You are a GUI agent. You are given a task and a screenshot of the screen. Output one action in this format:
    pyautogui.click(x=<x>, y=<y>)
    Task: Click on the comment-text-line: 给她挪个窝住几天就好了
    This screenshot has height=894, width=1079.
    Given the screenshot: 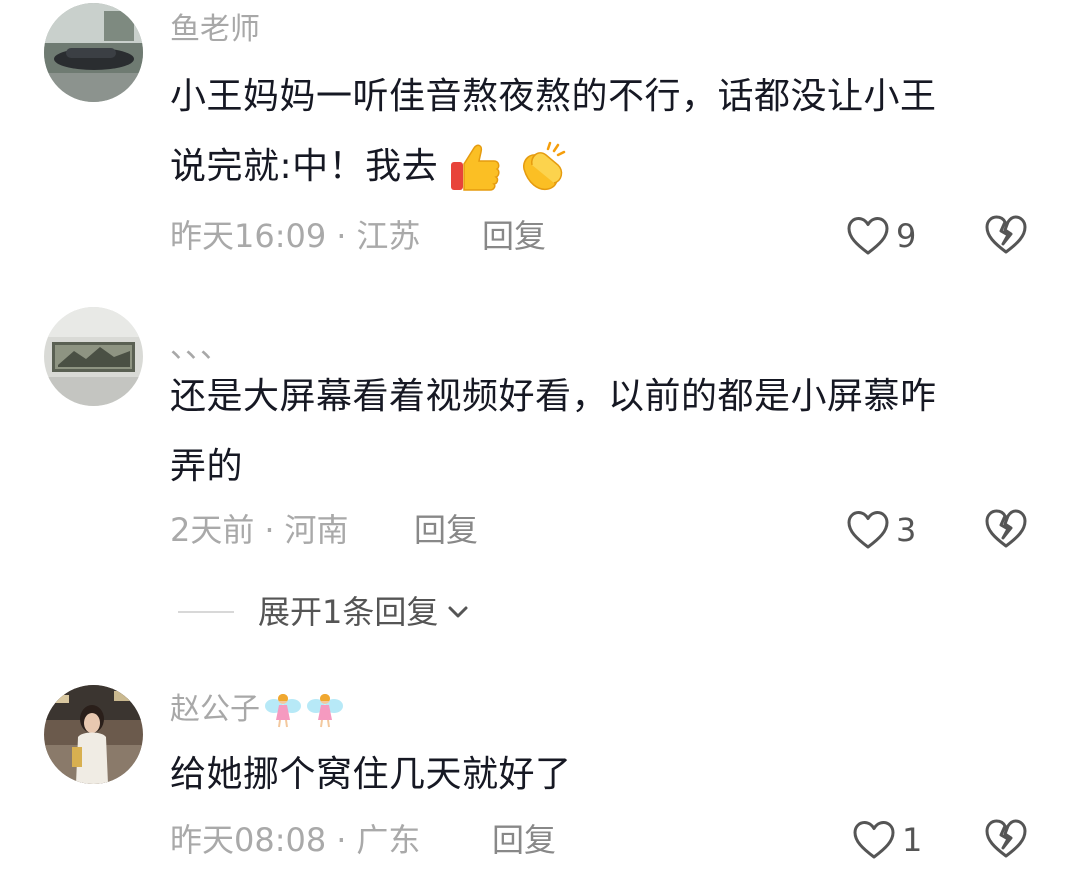 What is the action you would take?
    pyautogui.click(x=371, y=774)
    